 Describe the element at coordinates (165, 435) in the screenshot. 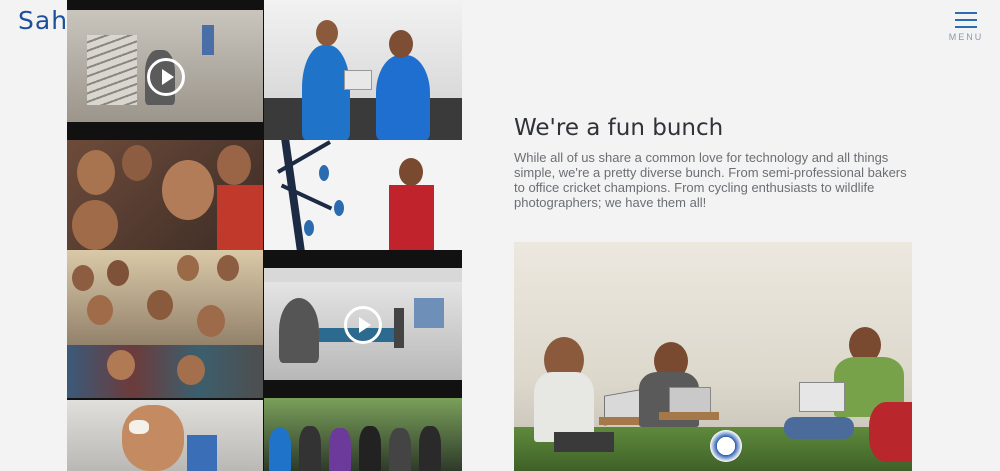

I see `gallery-photo-cake-face` at that location.